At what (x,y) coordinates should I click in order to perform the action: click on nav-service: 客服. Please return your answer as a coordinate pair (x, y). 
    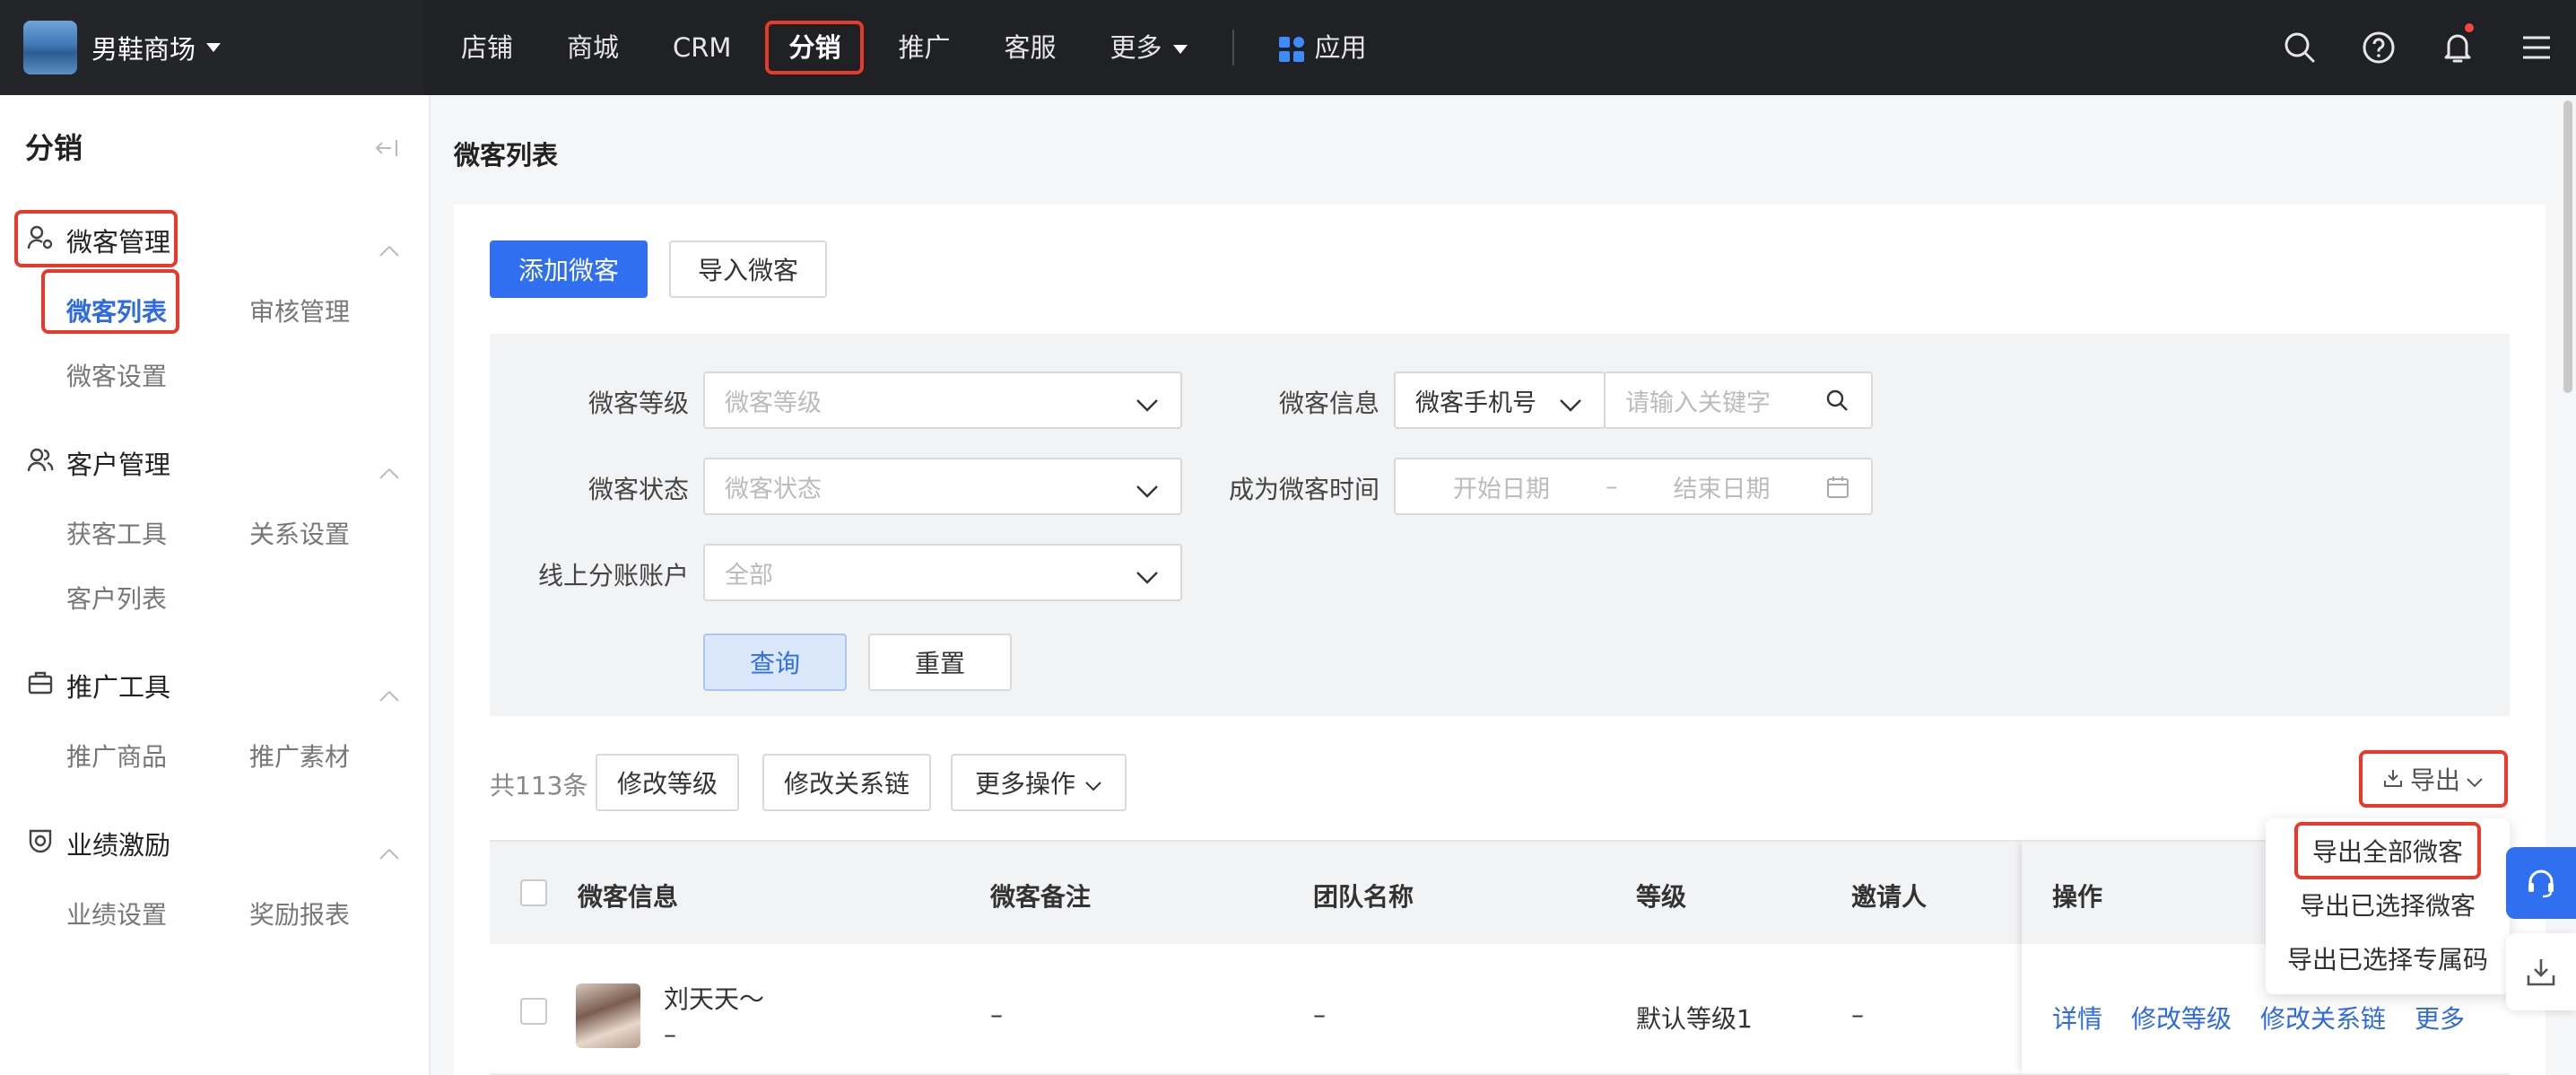
    Looking at the image, I should click on (1030, 47).